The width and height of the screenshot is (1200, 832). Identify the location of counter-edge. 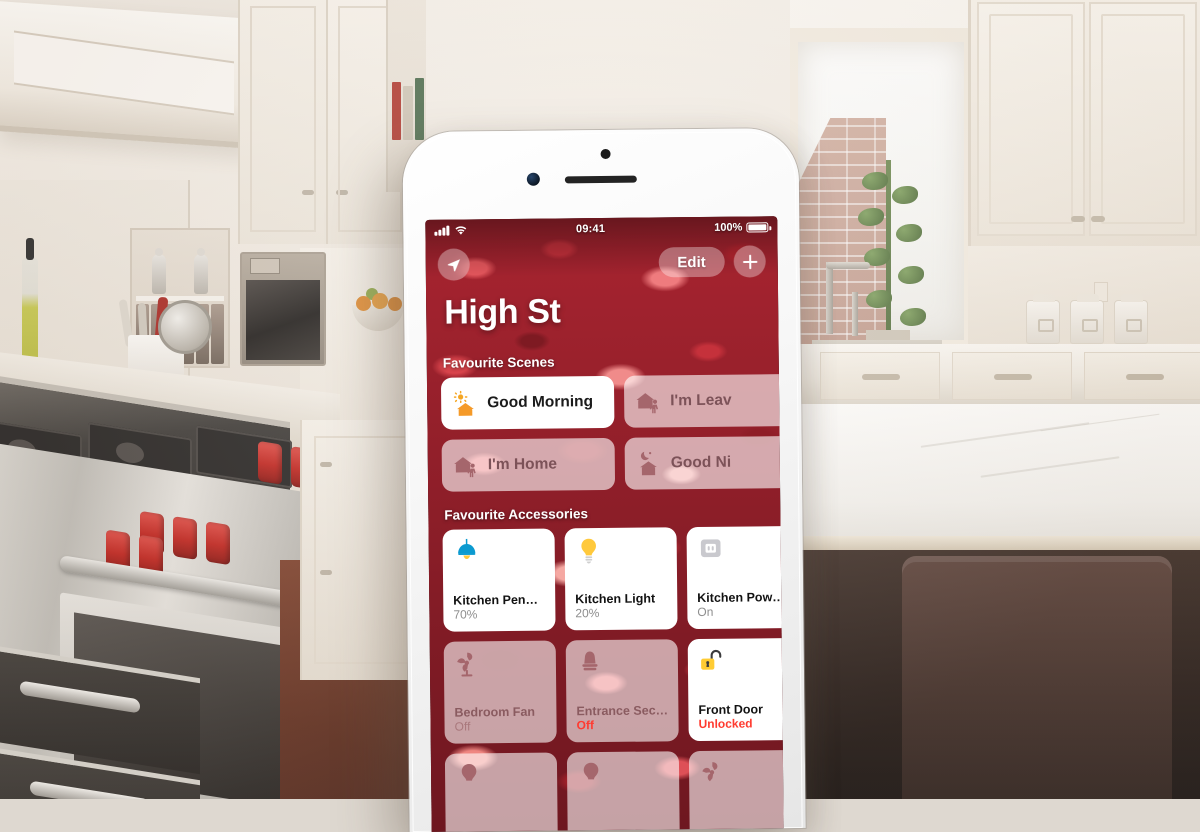
(1000, 543).